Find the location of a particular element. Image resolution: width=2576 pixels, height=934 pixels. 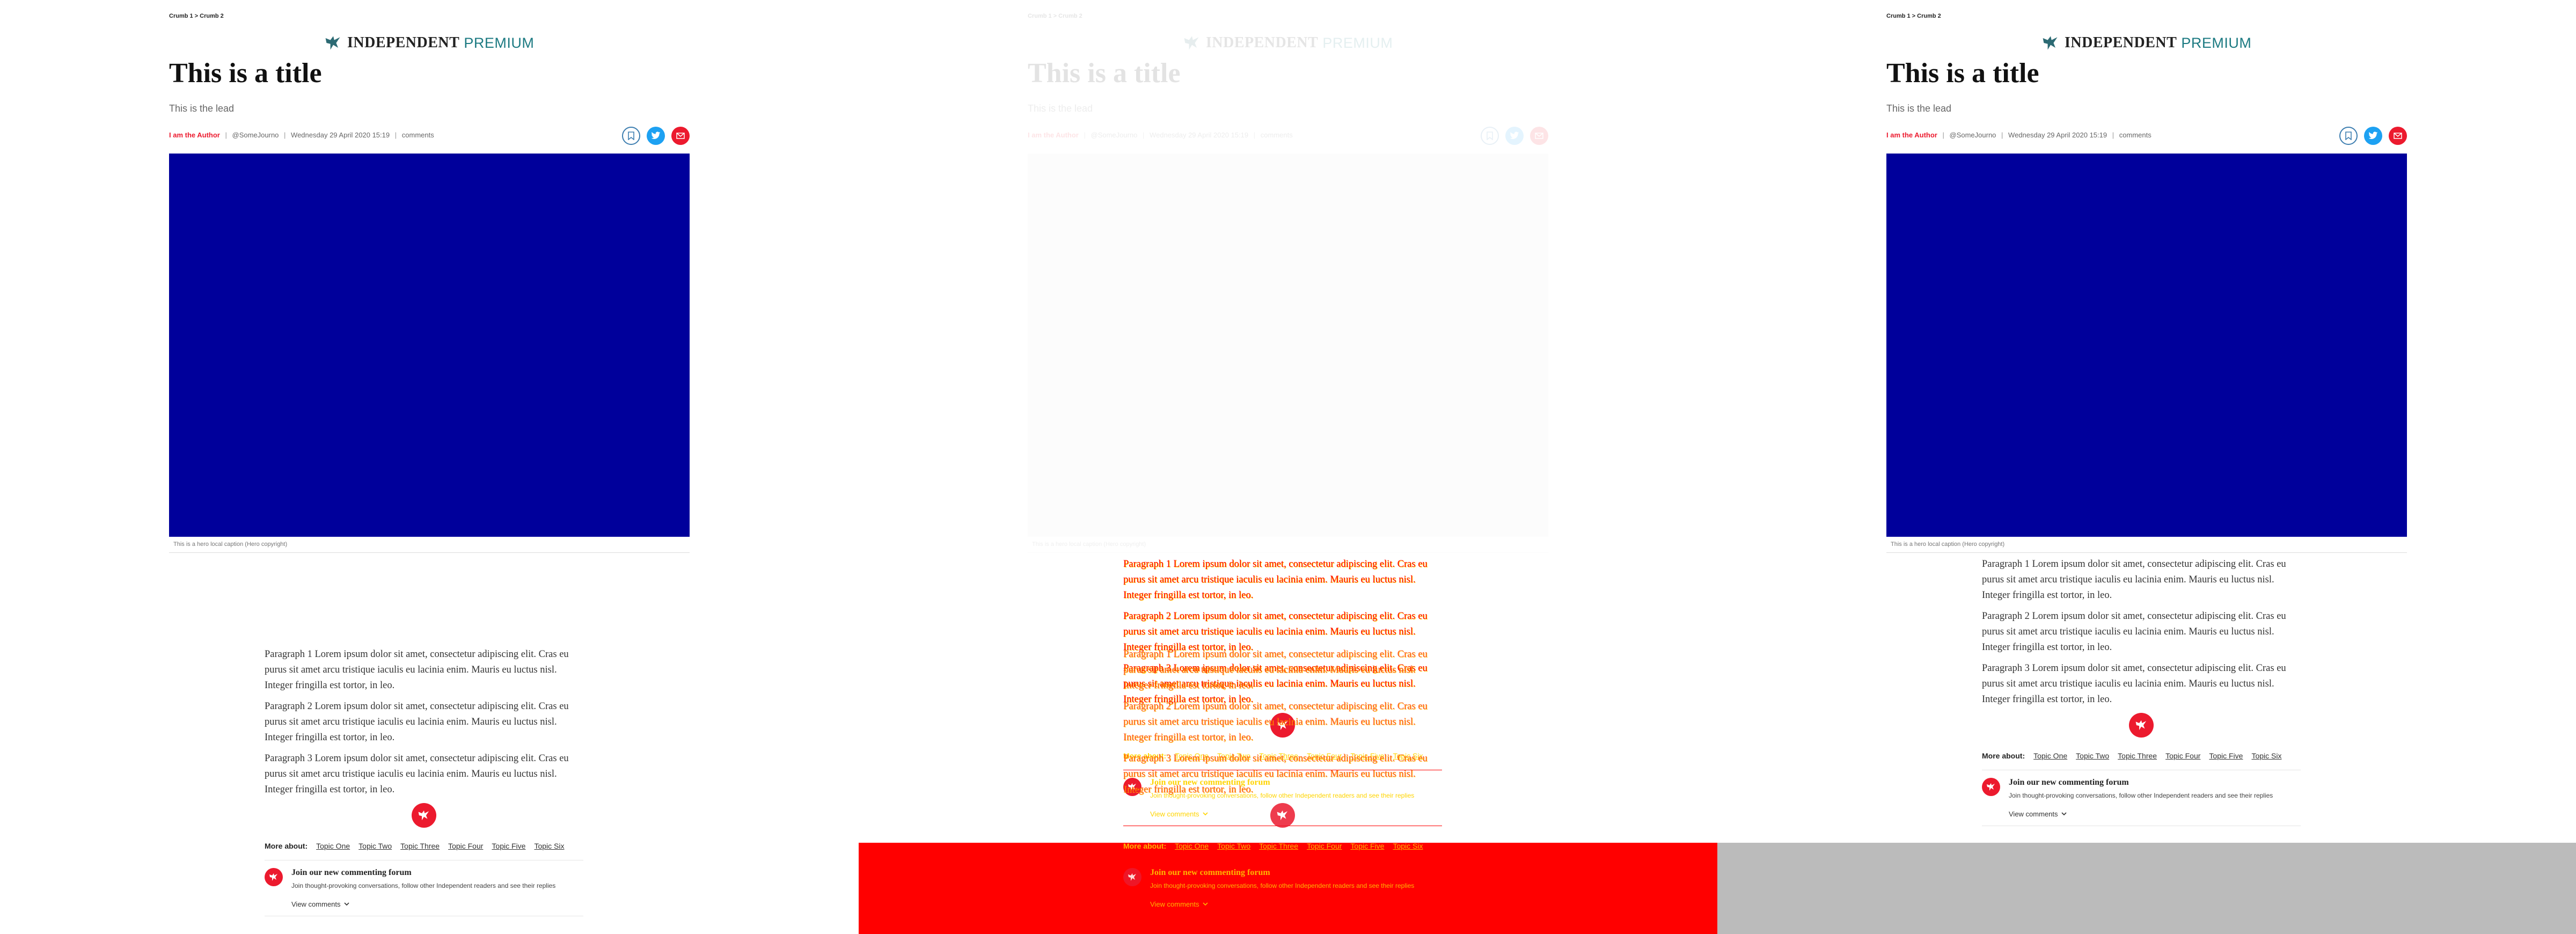

view-comments-label: View comments is located at coordinates (2033, 814).